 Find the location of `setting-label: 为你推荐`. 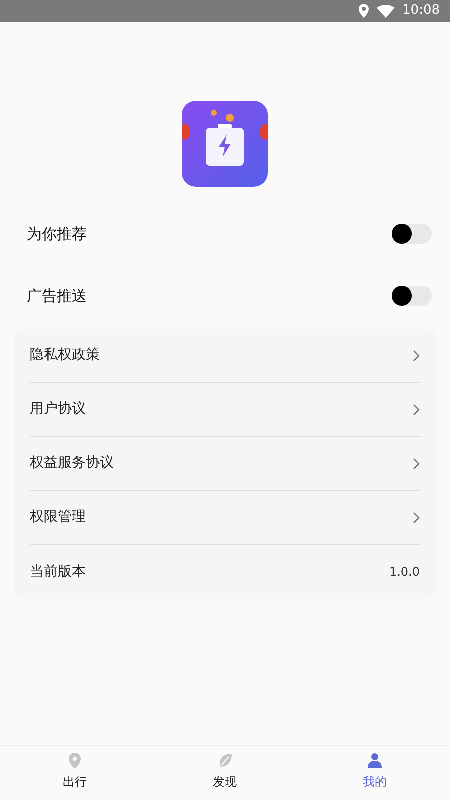

setting-label: 为你推荐 is located at coordinates (57, 234).